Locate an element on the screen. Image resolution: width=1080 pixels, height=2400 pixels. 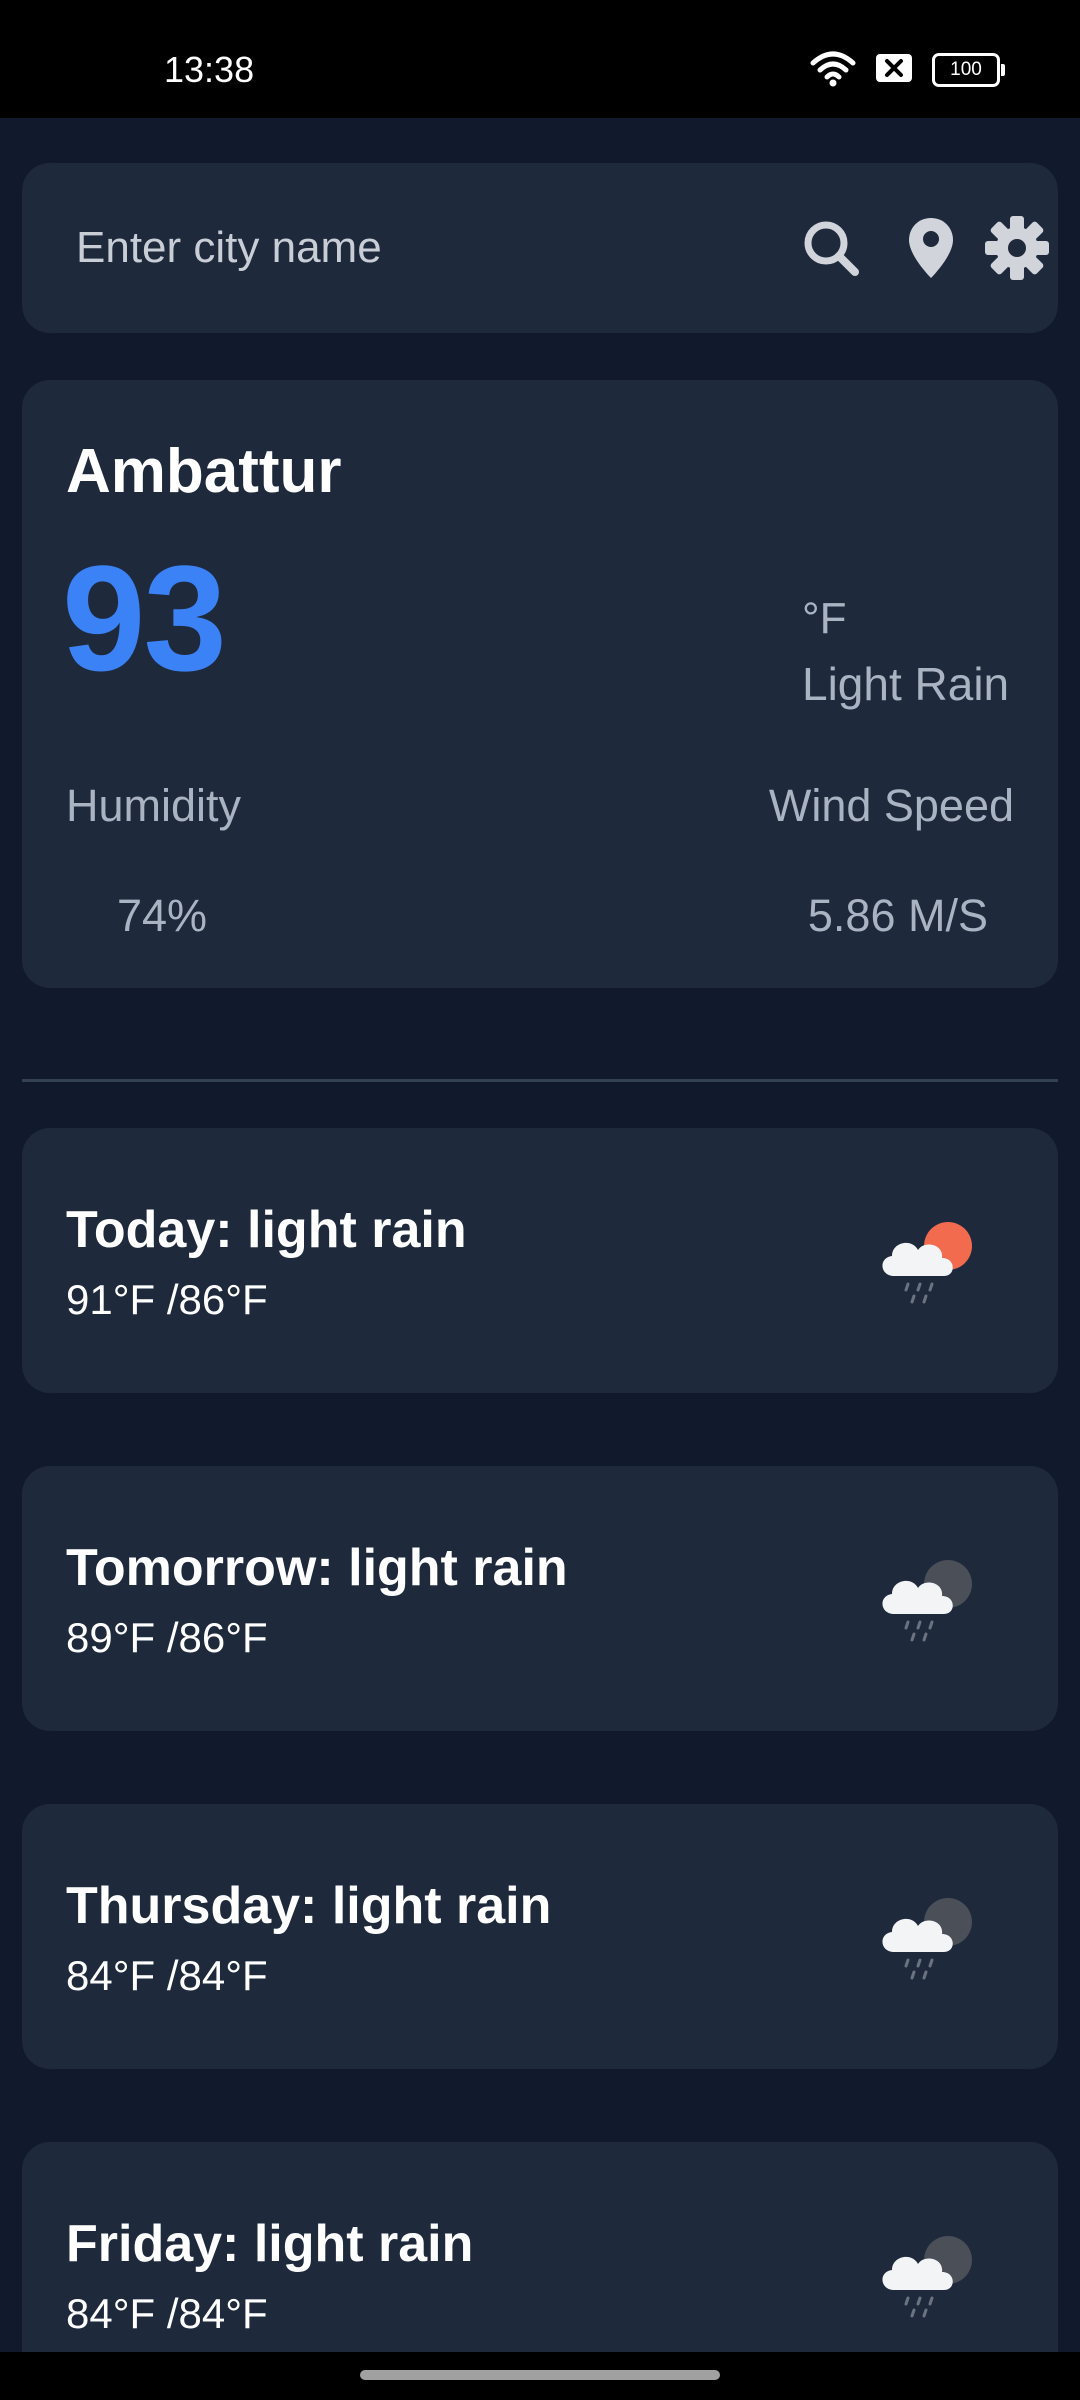
navigation-bar is located at coordinates (540, 2376).